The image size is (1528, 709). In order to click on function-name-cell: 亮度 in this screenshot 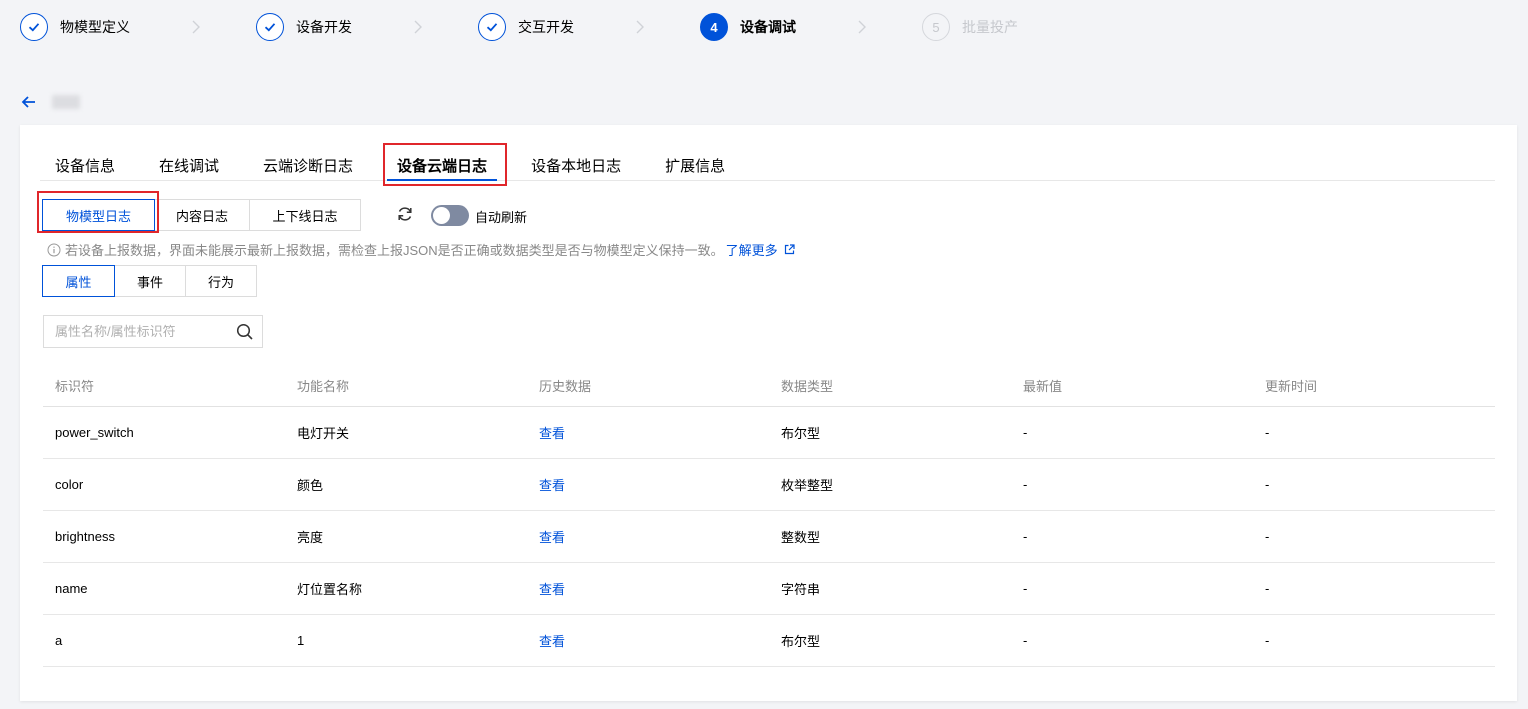, I will do `click(310, 537)`.